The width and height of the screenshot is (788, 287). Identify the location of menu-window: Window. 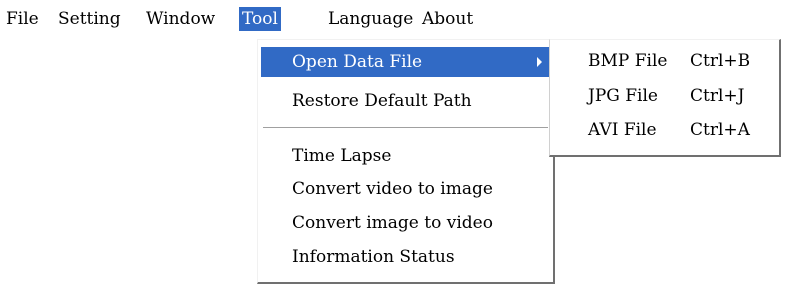
(180, 19).